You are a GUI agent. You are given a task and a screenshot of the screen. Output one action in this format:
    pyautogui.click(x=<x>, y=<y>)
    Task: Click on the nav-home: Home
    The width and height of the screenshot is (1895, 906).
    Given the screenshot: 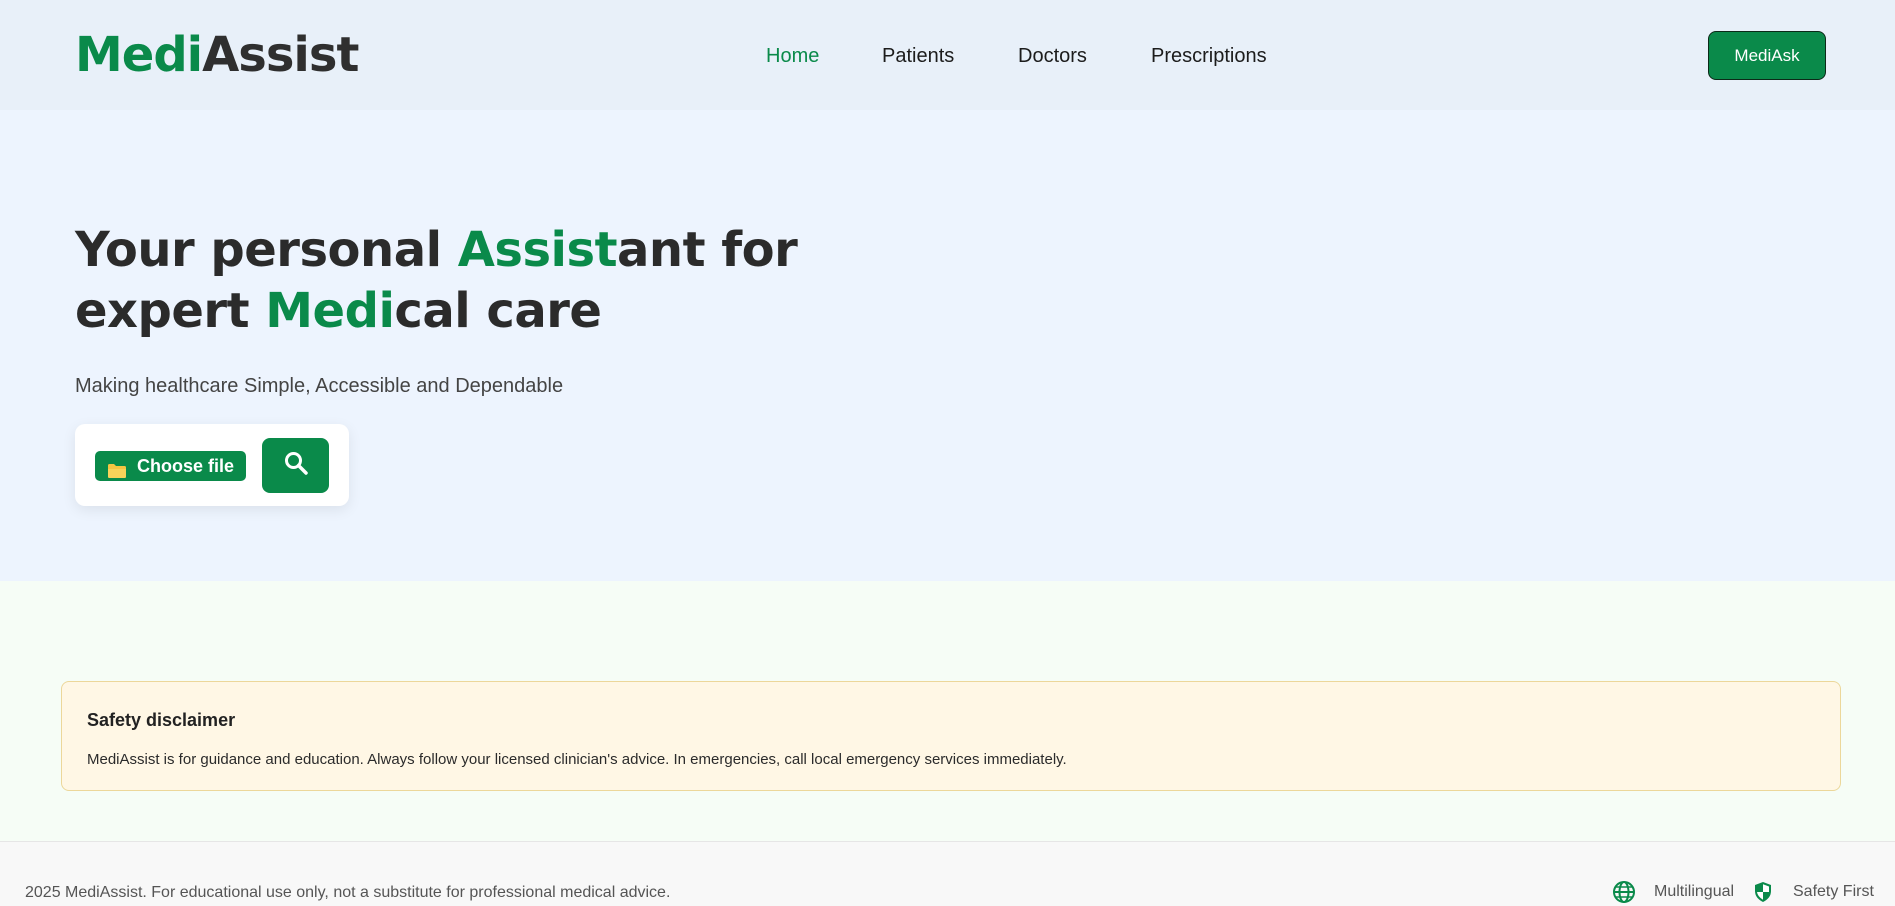 What is the action you would take?
    pyautogui.click(x=792, y=56)
    